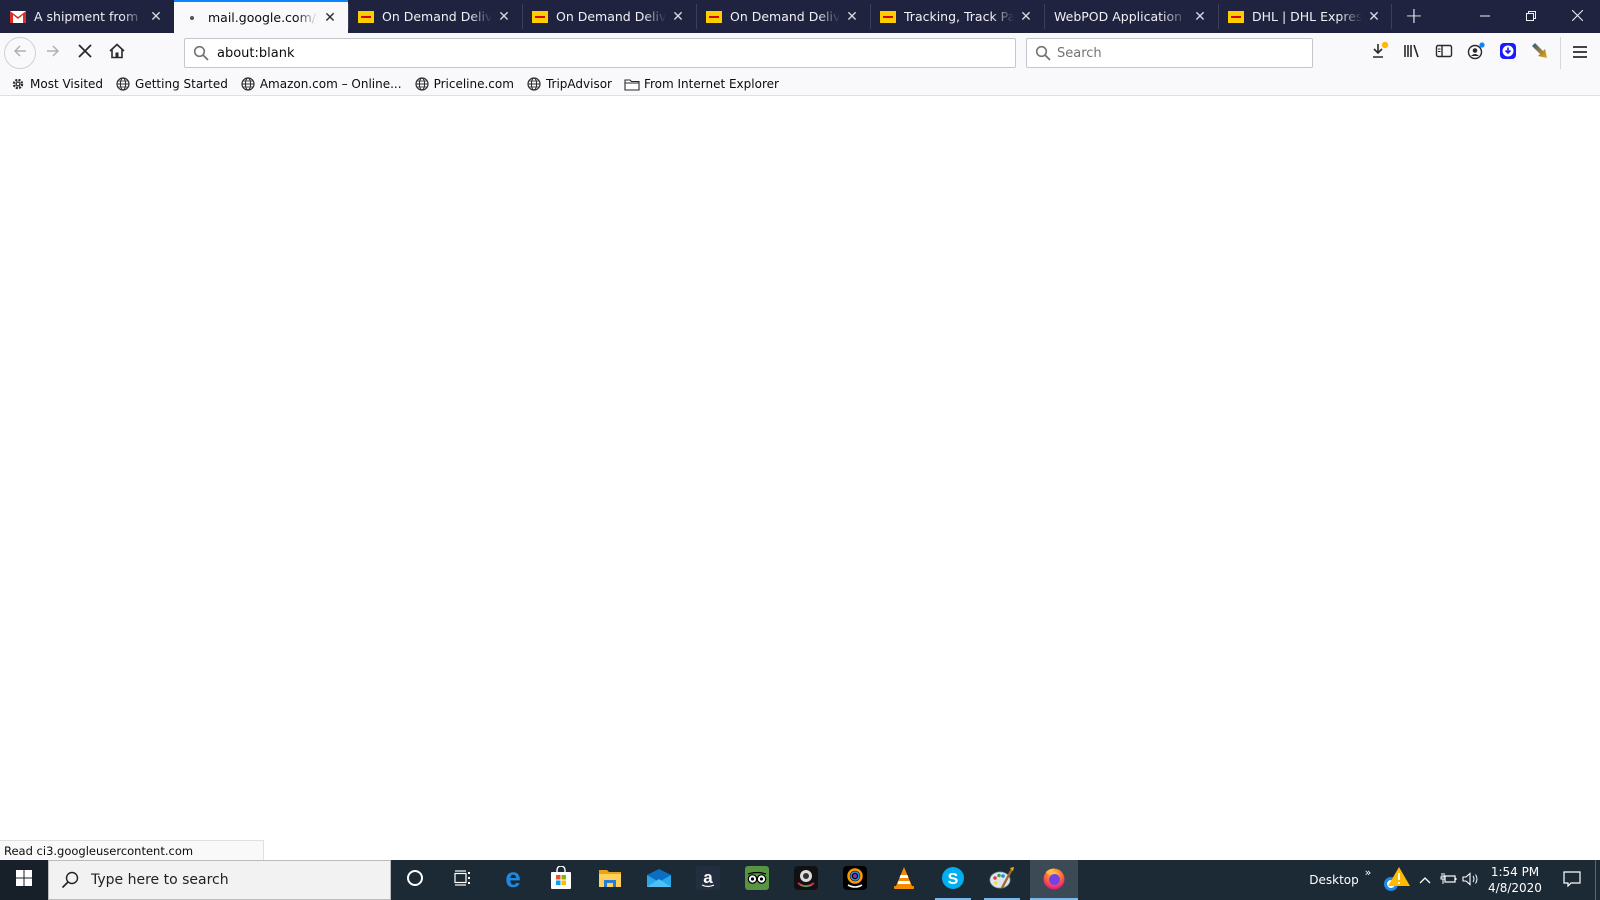 The image size is (1600, 900). I want to click on tab-dhl-express: DHL | DHL Express | E ✕, so click(1305, 16).